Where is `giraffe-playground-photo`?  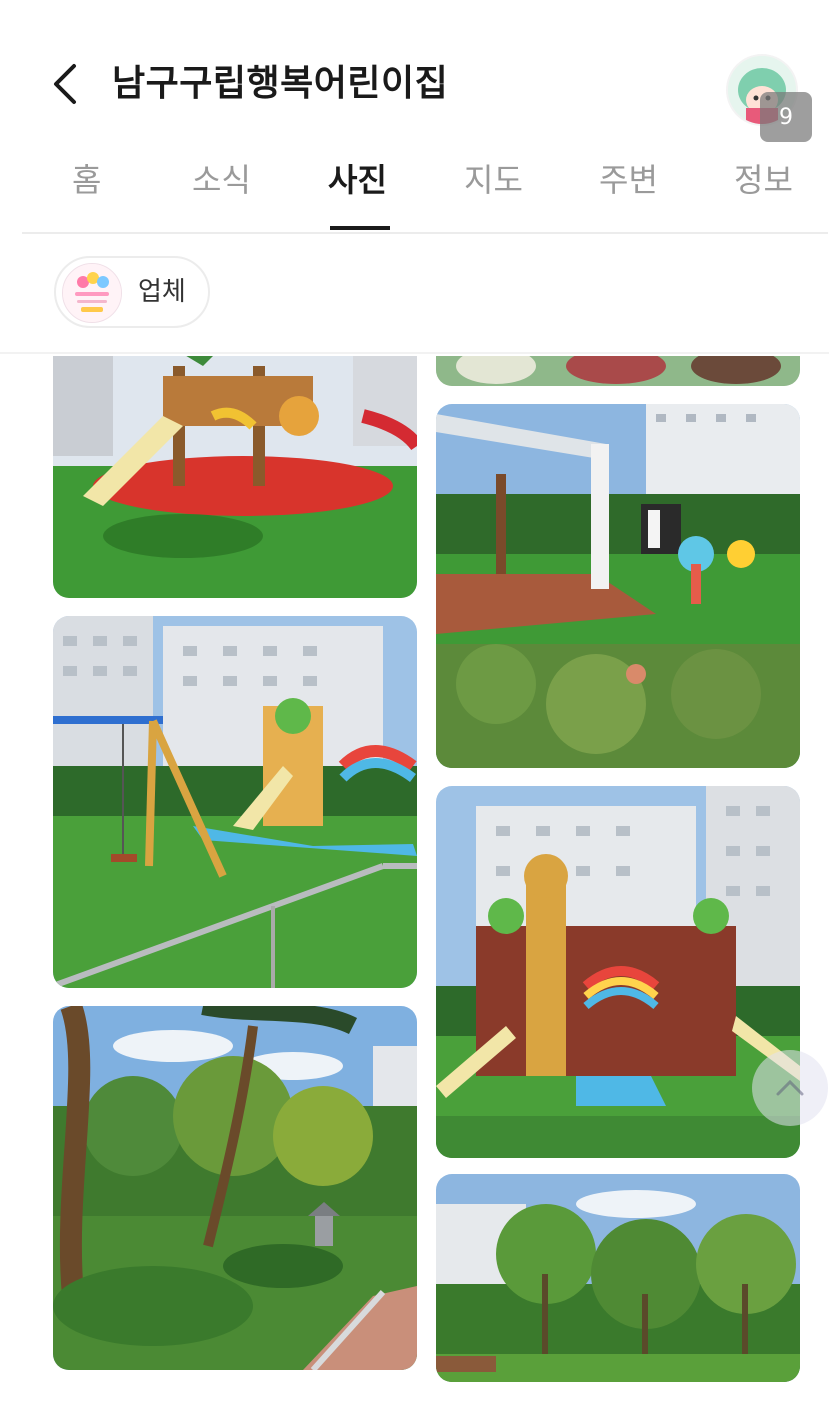
giraffe-playground-photo is located at coordinates (618, 972).